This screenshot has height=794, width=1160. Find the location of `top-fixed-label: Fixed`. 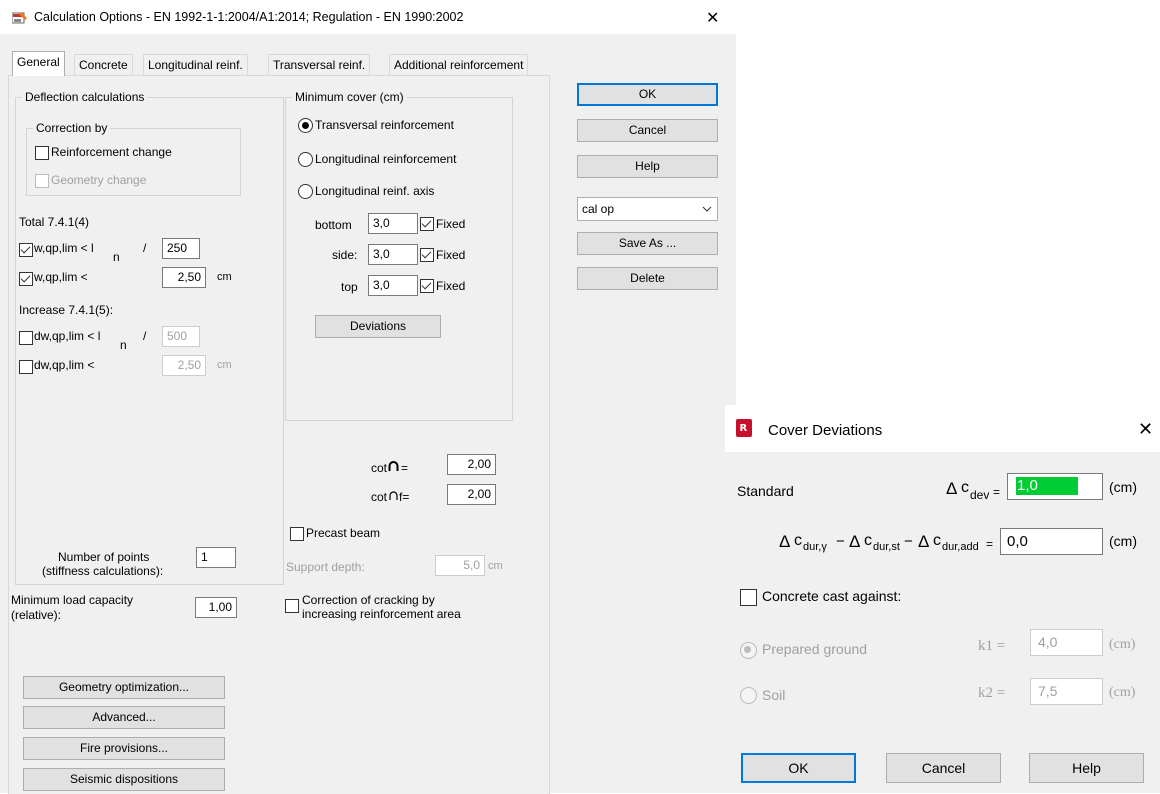

top-fixed-label: Fixed is located at coordinates (451, 286).